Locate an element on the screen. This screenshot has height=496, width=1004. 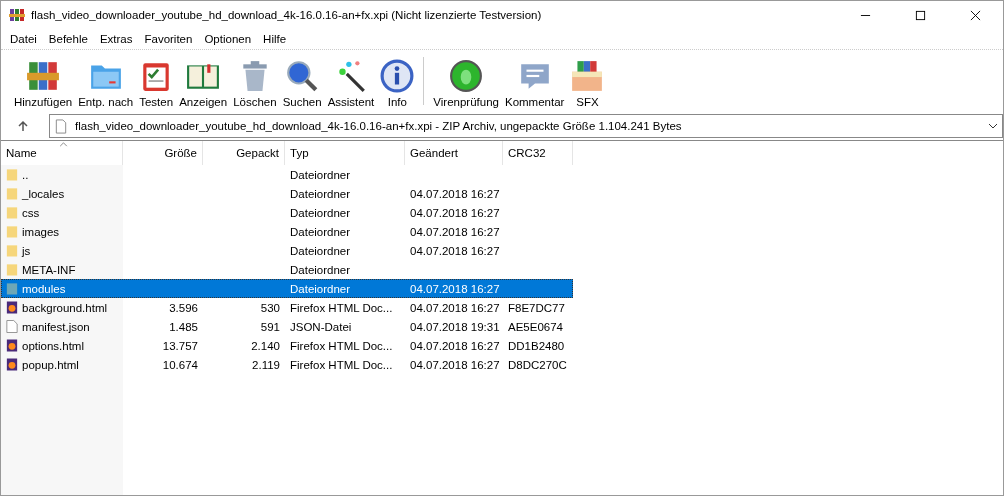
toolbar-button: Hinzufügen is located at coordinates (43, 81).